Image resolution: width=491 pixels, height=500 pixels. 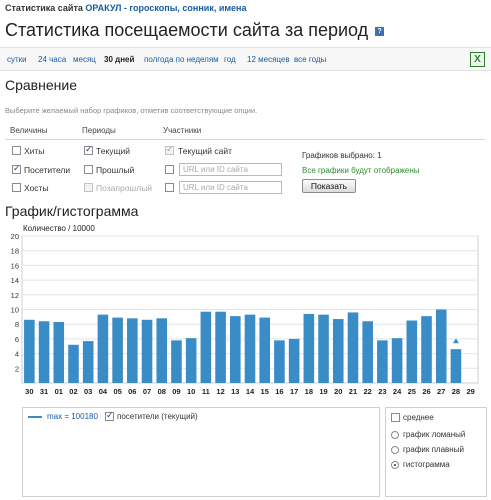 I want to click on series-line-swatch, so click(x=35, y=417).